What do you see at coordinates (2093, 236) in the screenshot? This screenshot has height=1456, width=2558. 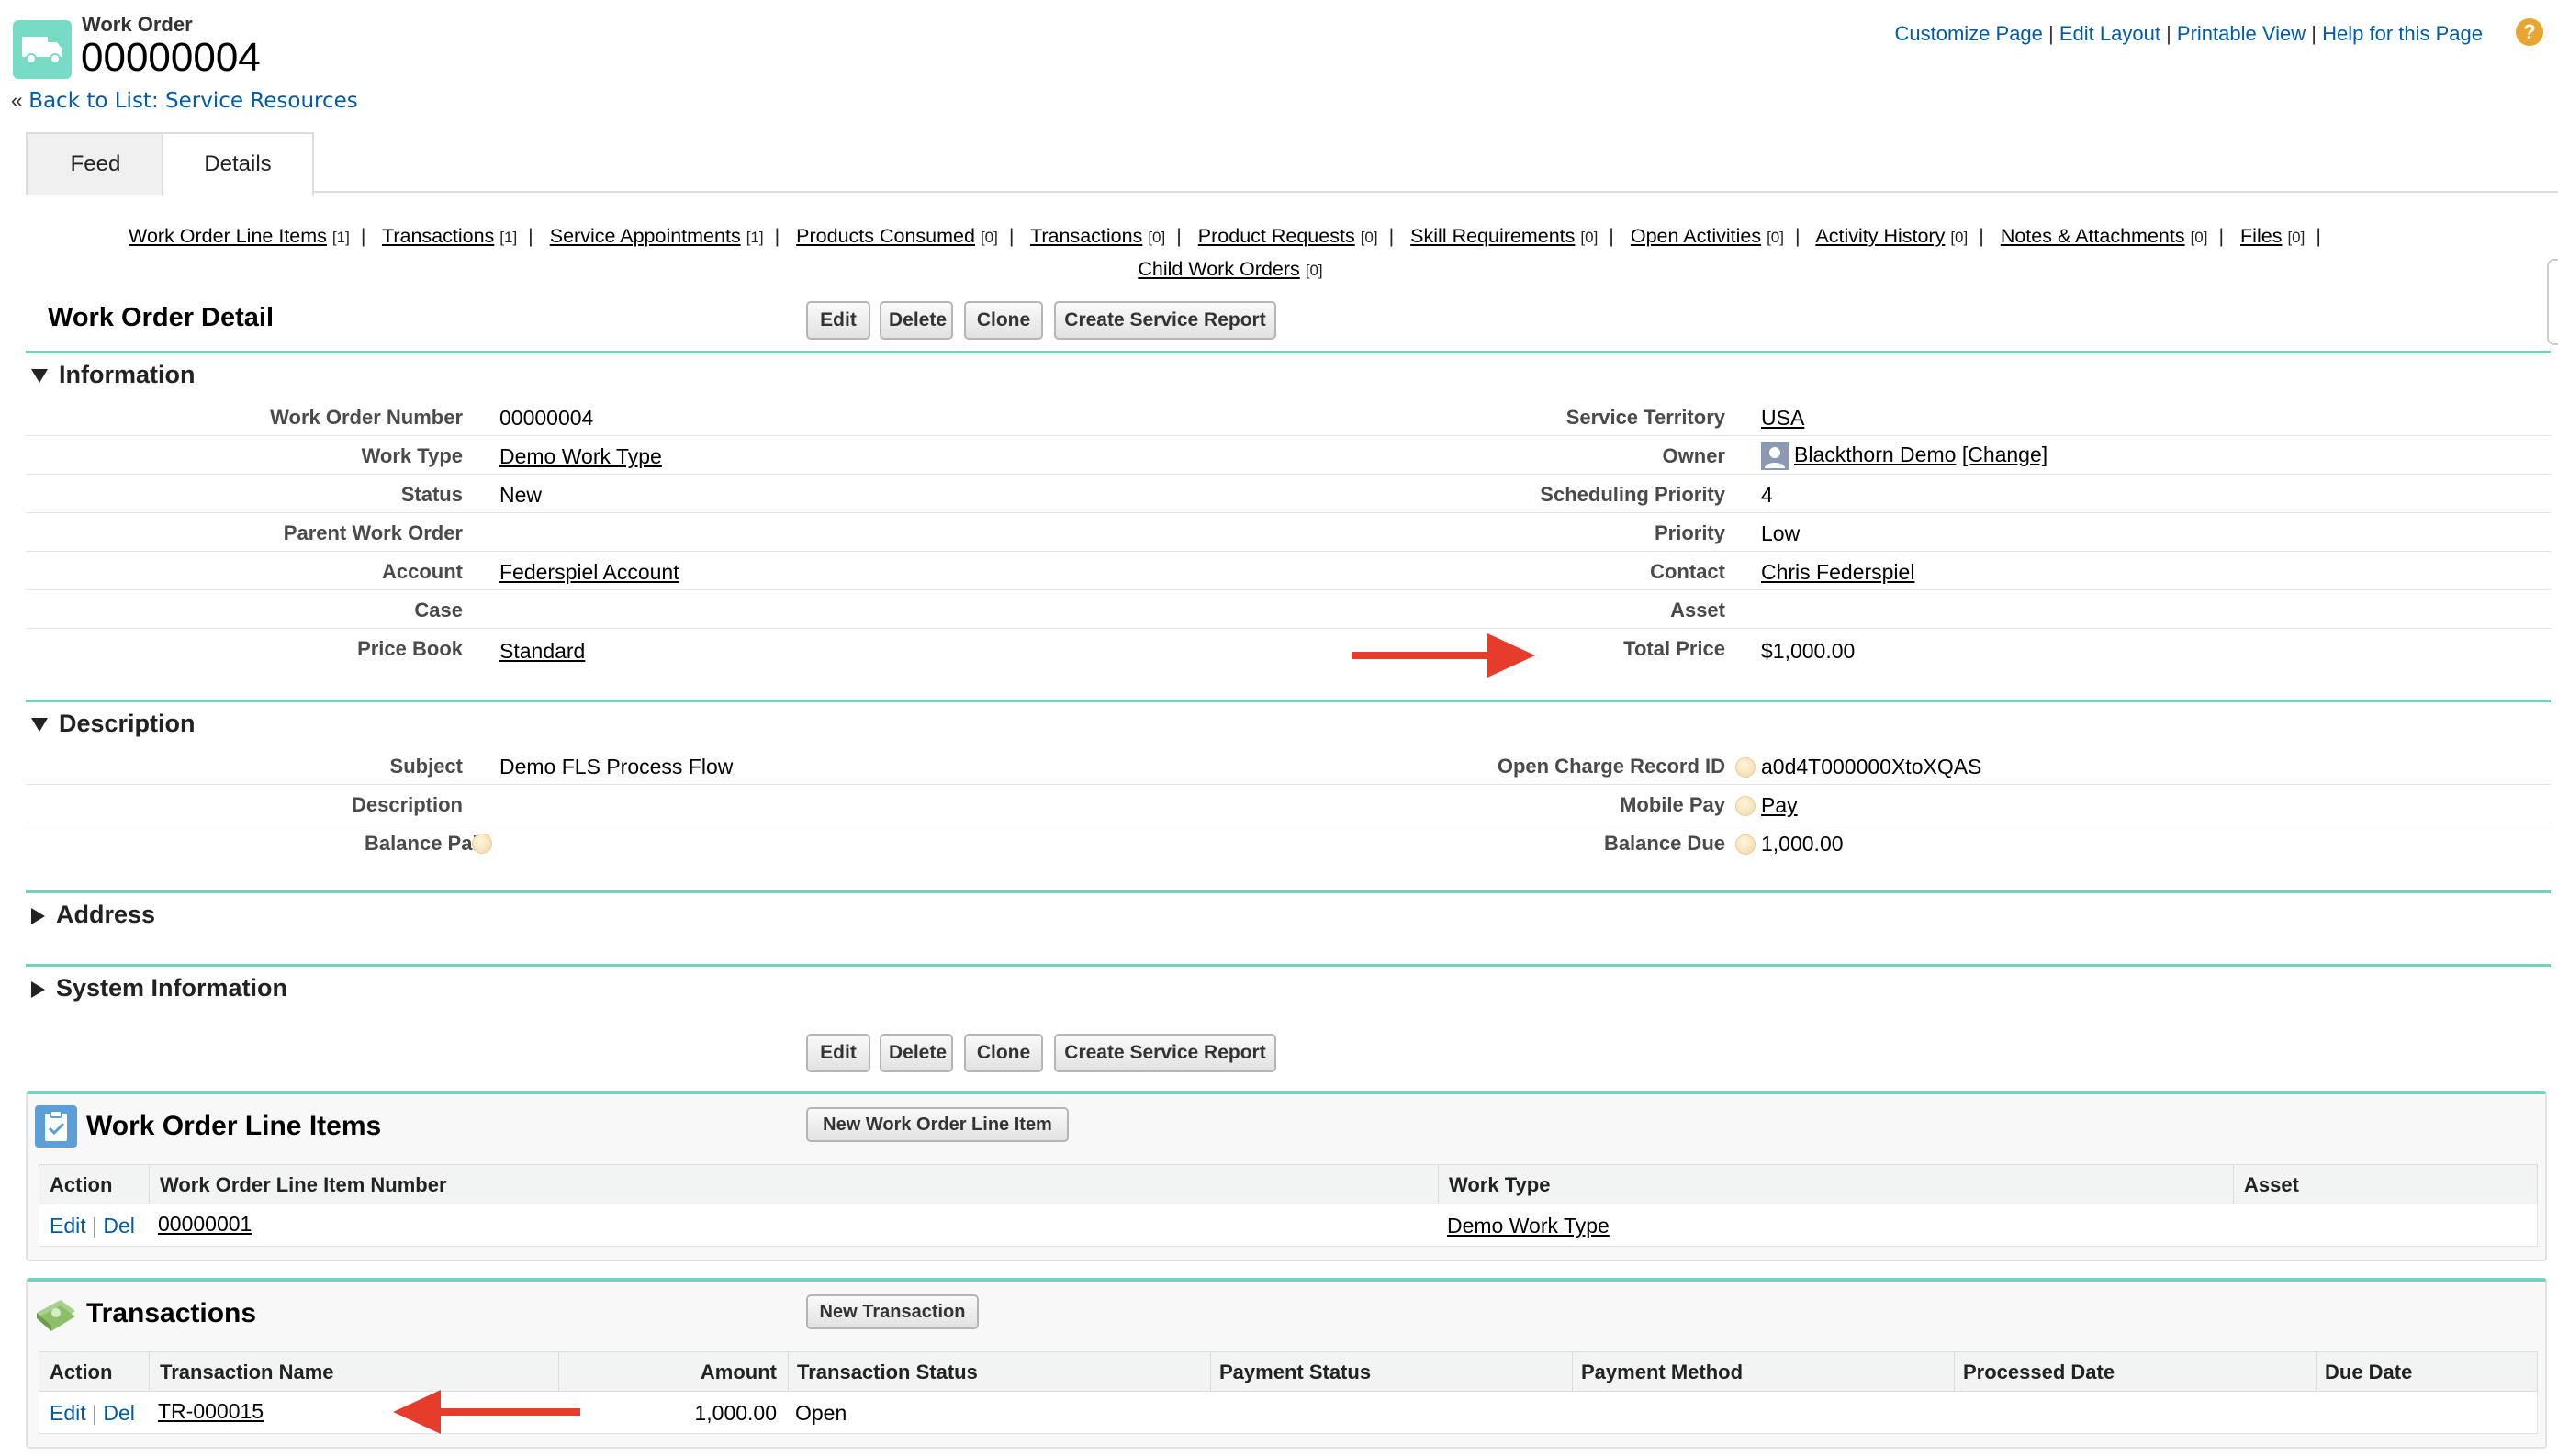 I see `related-link-label: Notes & Attachments` at bounding box center [2093, 236].